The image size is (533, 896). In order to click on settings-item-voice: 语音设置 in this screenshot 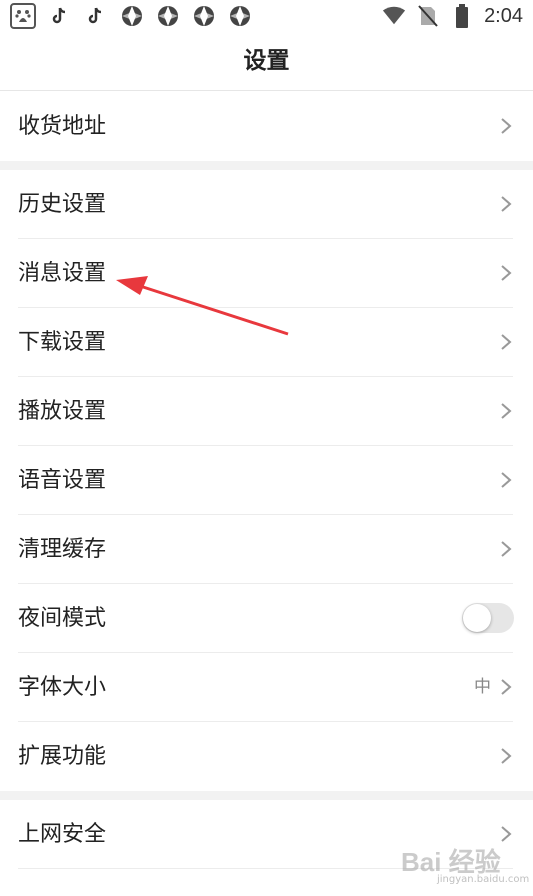, I will do `click(266, 480)`.